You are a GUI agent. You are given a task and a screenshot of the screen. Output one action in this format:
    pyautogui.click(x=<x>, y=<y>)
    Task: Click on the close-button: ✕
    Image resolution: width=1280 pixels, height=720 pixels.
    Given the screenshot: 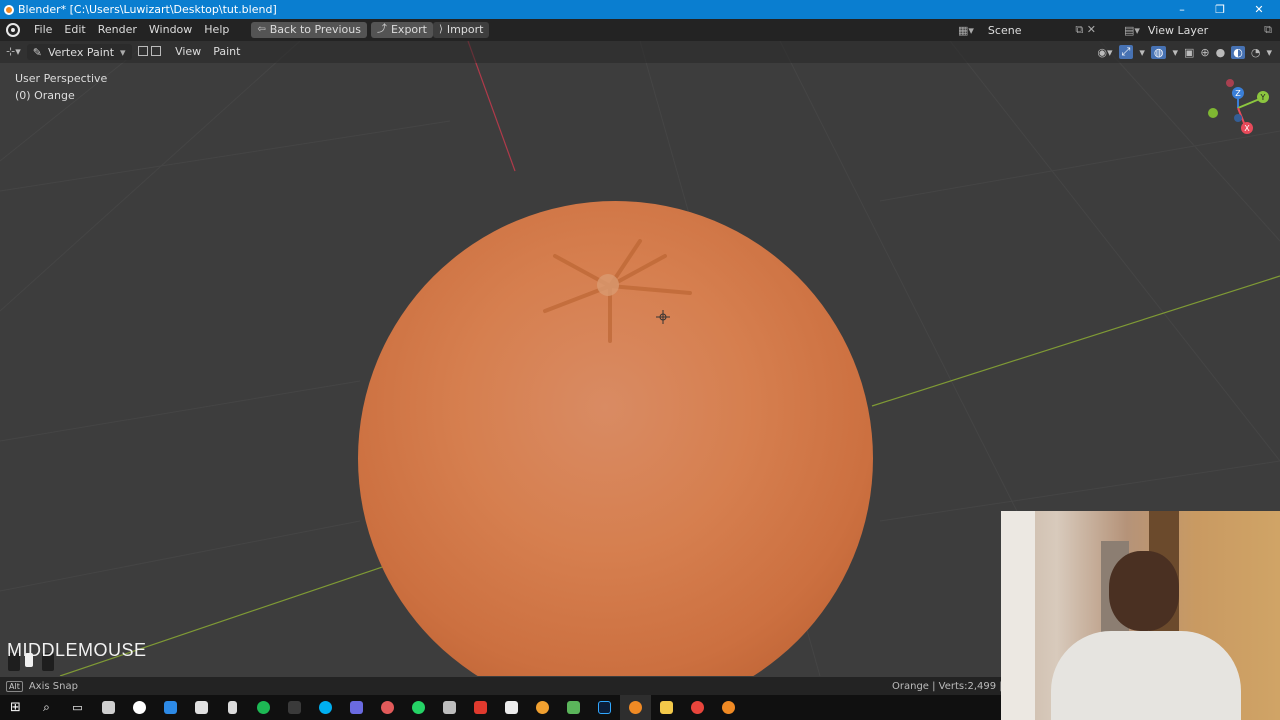 What is the action you would take?
    pyautogui.click(x=1259, y=9)
    